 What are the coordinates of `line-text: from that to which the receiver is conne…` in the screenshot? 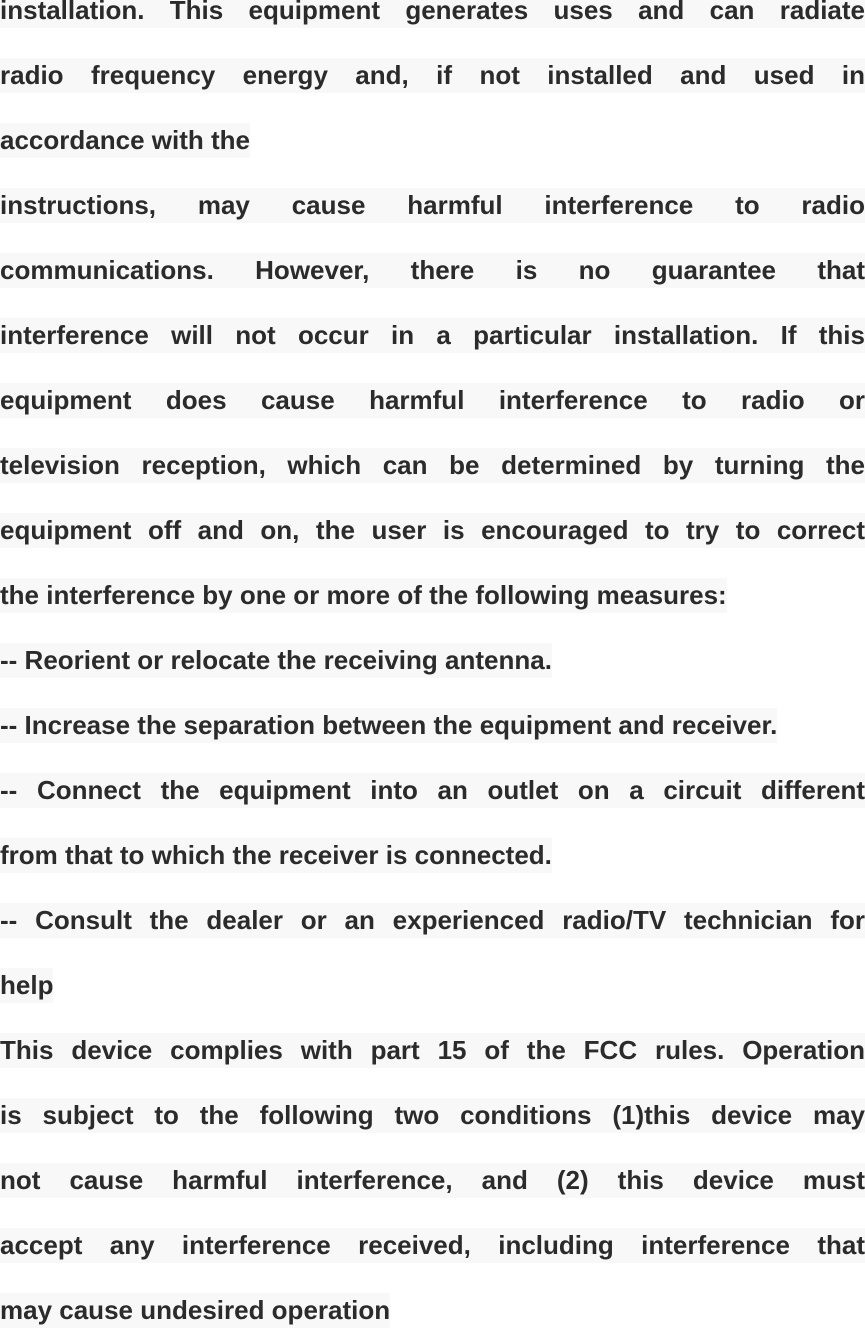 It's located at (276, 855).